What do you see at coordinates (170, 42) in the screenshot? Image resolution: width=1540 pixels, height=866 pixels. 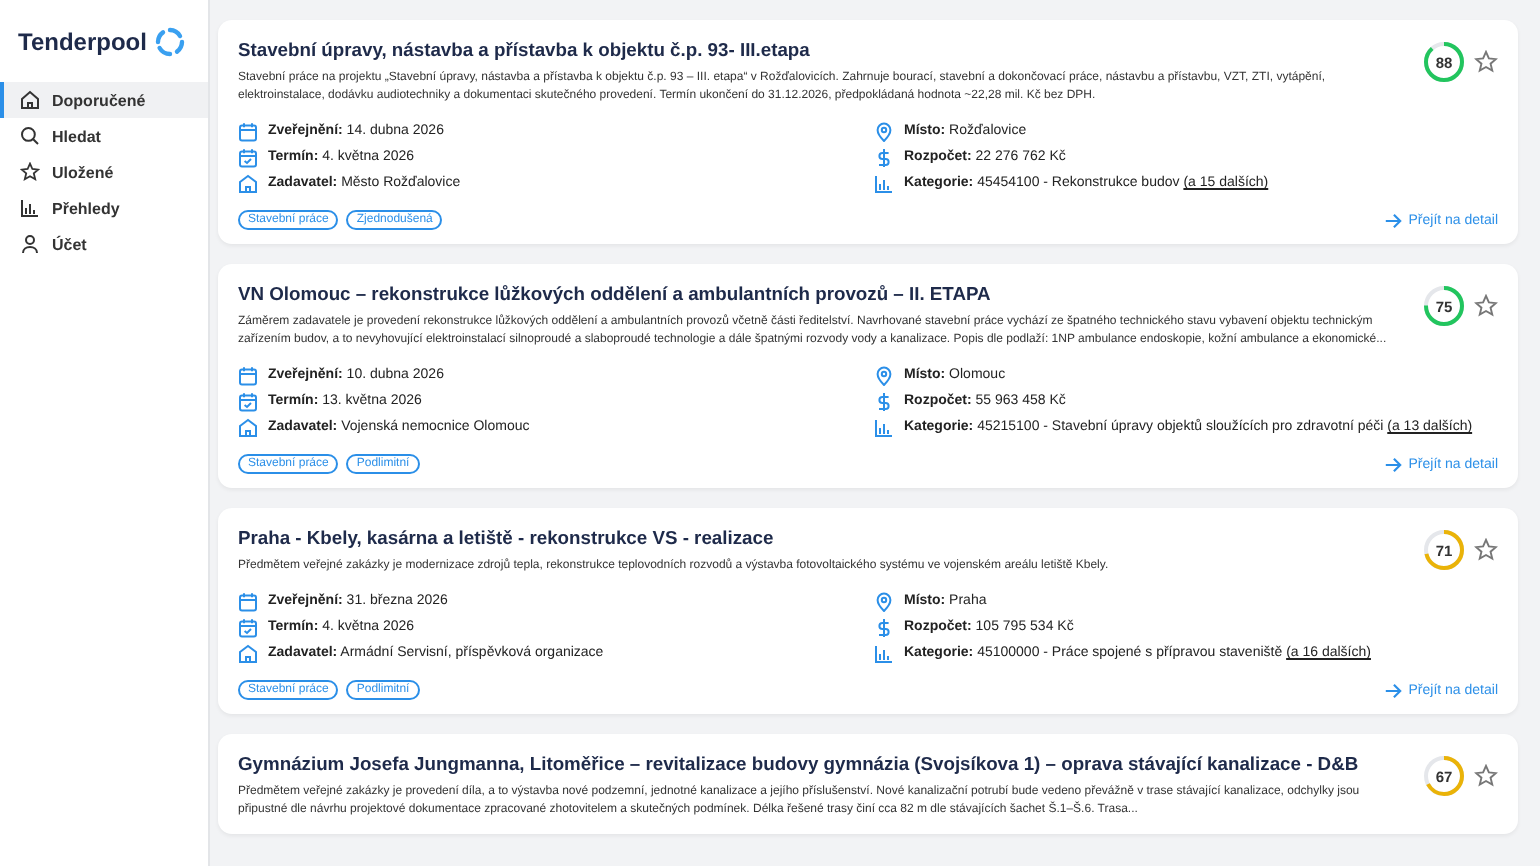 I see `logo-icon` at bounding box center [170, 42].